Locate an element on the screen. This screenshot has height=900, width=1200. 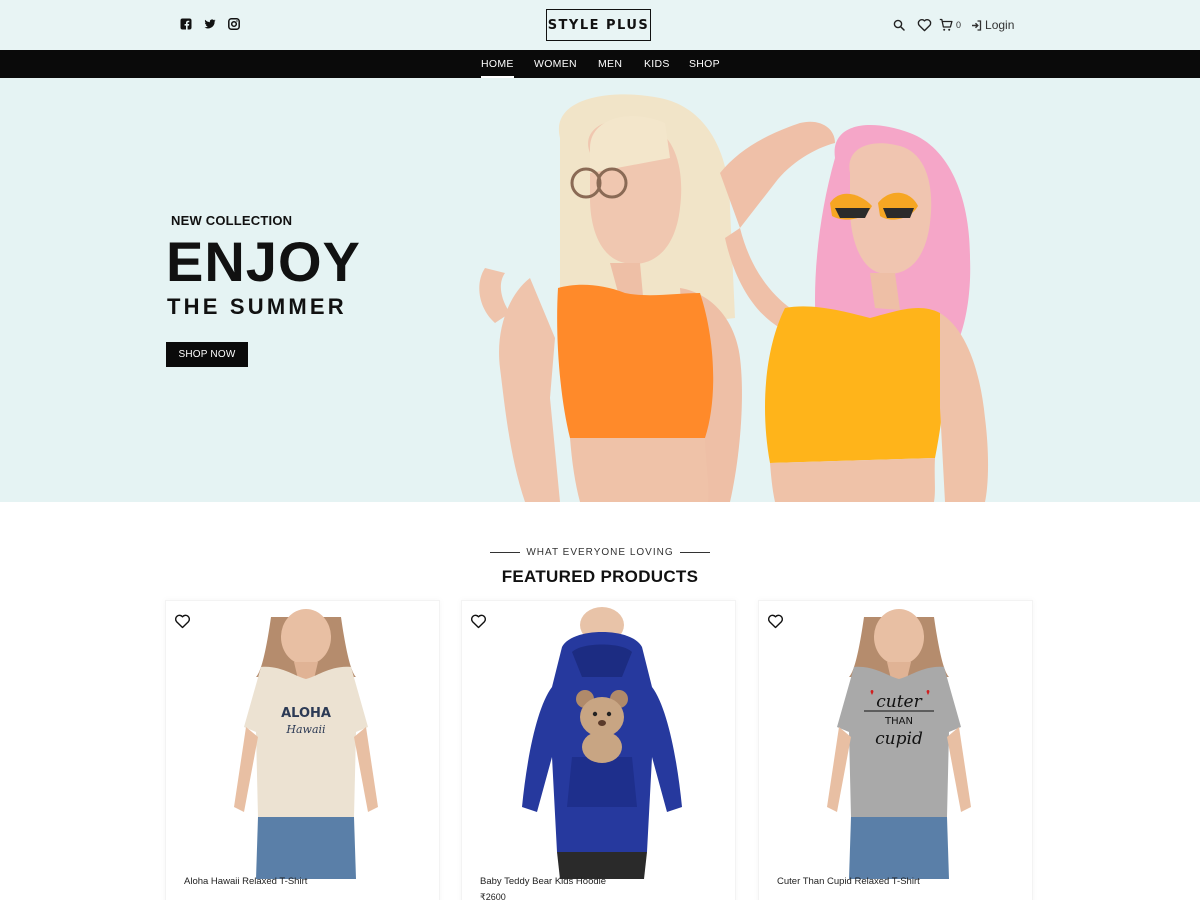
product-price: ₹2600 is located at coordinates (493, 896).